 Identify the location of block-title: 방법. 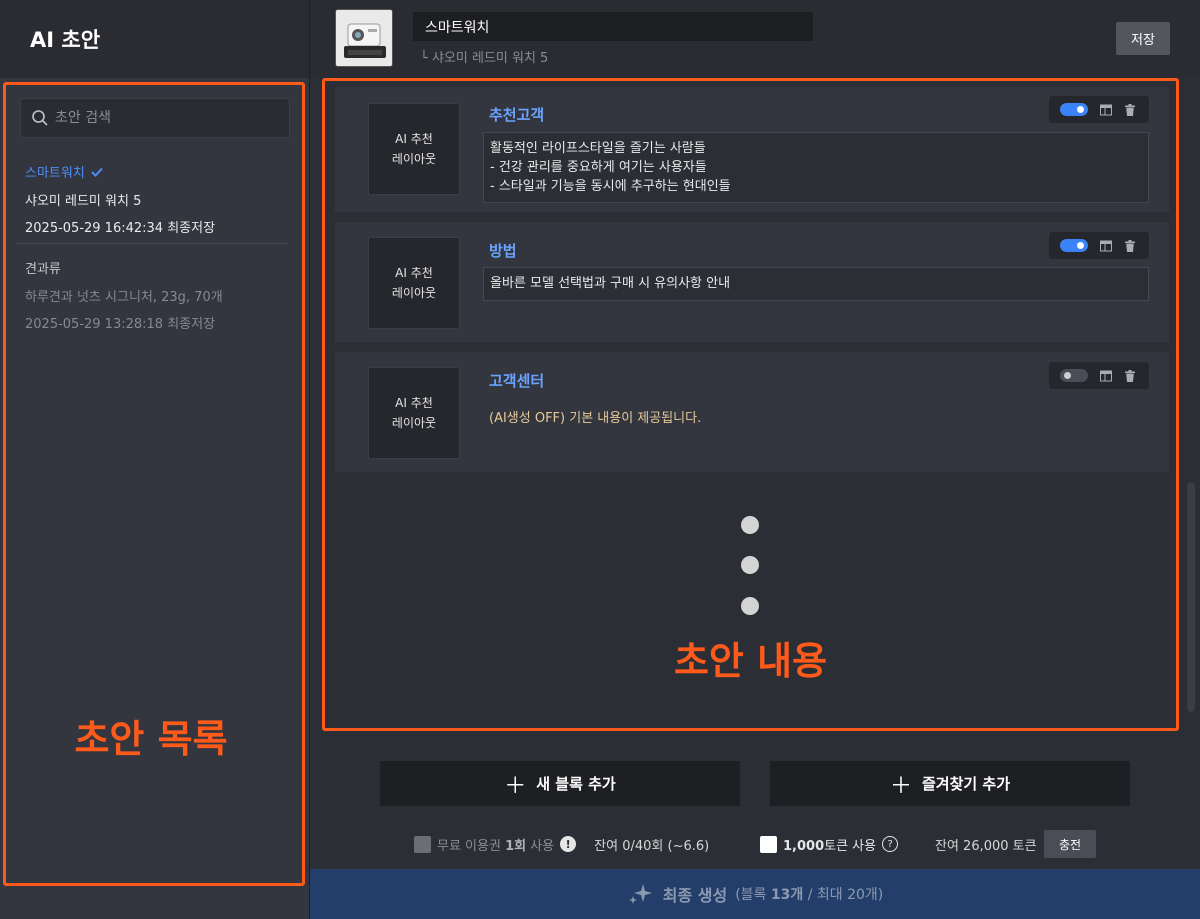
(503, 251).